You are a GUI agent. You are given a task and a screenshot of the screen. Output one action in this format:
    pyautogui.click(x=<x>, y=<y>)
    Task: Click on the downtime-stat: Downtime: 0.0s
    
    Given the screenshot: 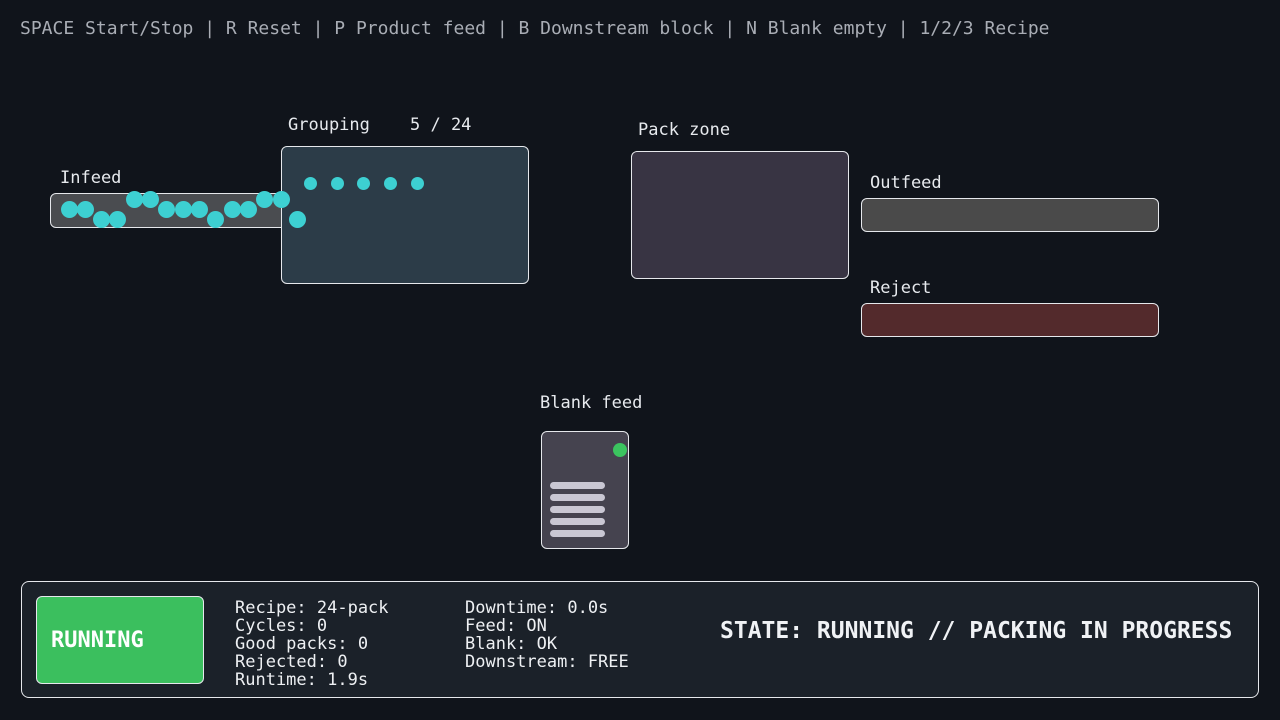 What is the action you would take?
    pyautogui.click(x=537, y=608)
    